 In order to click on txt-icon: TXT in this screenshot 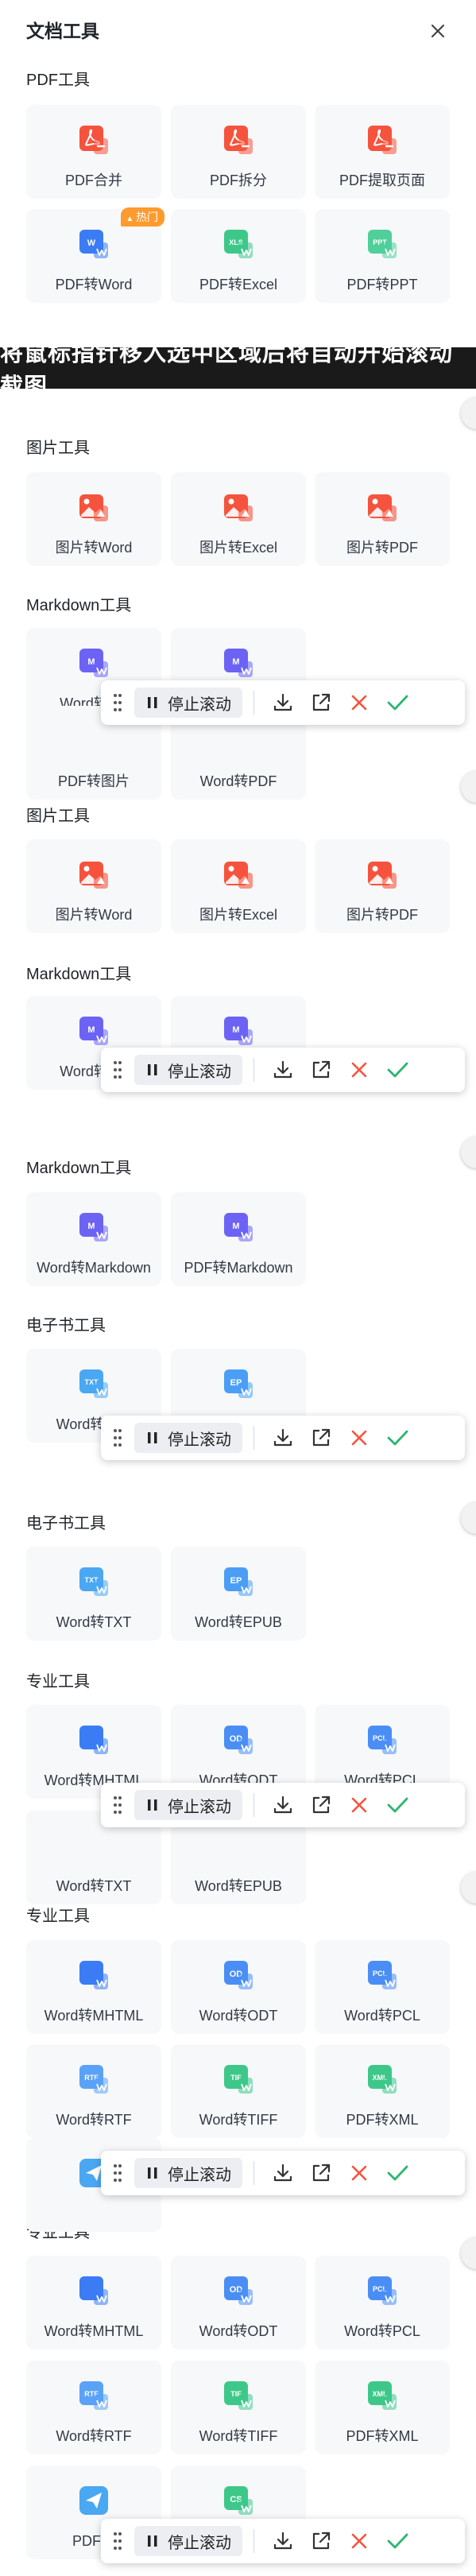, I will do `click(93, 1581)`.